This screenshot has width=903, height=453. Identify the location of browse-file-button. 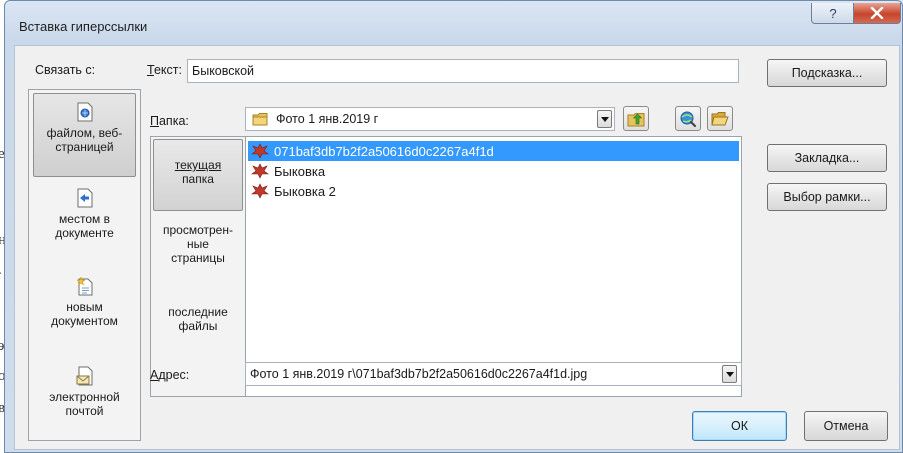
(720, 118).